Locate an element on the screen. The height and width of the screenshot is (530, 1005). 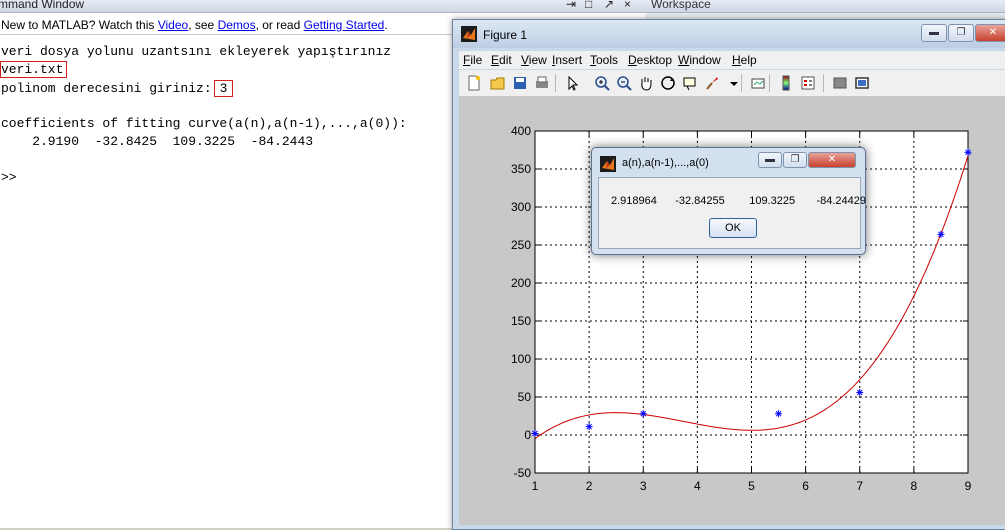
x-tick-label: 5 is located at coordinates (751, 486).